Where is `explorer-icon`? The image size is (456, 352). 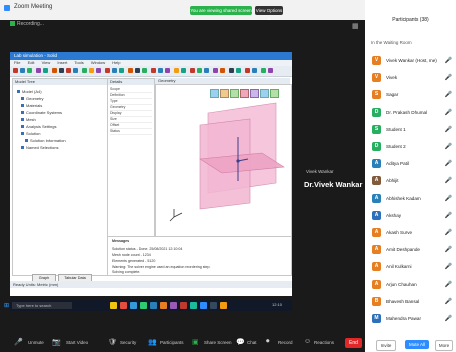
explorer-icon is located at coordinates (113, 305).